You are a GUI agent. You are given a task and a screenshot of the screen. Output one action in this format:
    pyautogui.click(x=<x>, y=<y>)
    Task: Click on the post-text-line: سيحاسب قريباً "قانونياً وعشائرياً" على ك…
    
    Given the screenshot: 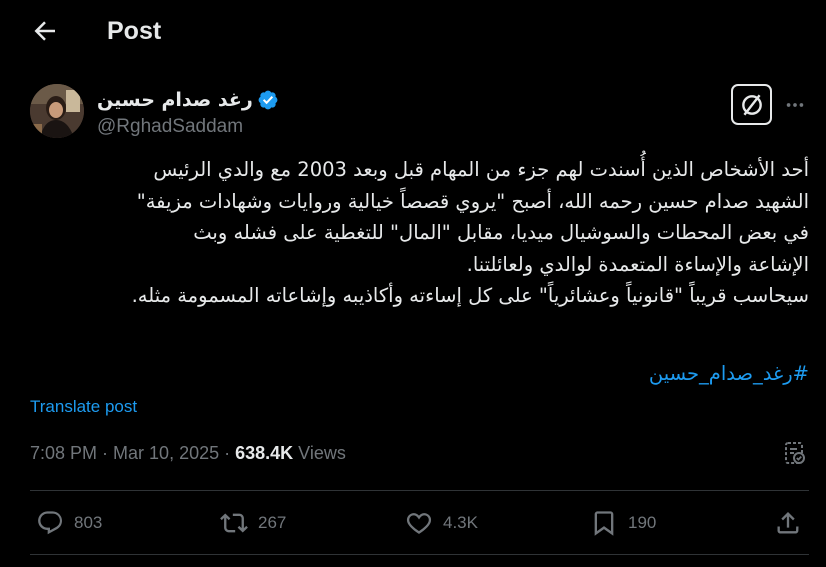 What is the action you would take?
    pyautogui.click(x=470, y=295)
    